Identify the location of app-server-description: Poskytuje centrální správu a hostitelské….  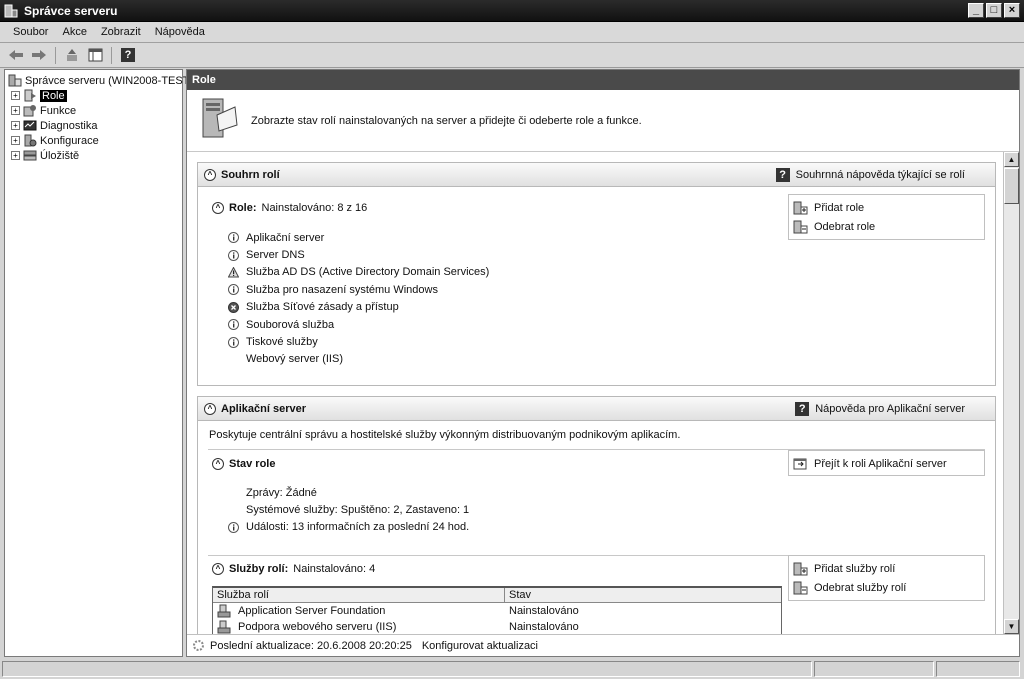
(445, 435).